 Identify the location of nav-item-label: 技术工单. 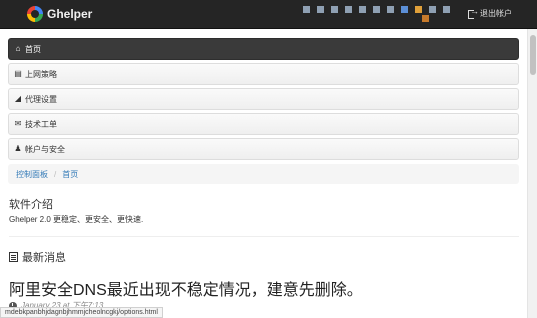
(41, 124).